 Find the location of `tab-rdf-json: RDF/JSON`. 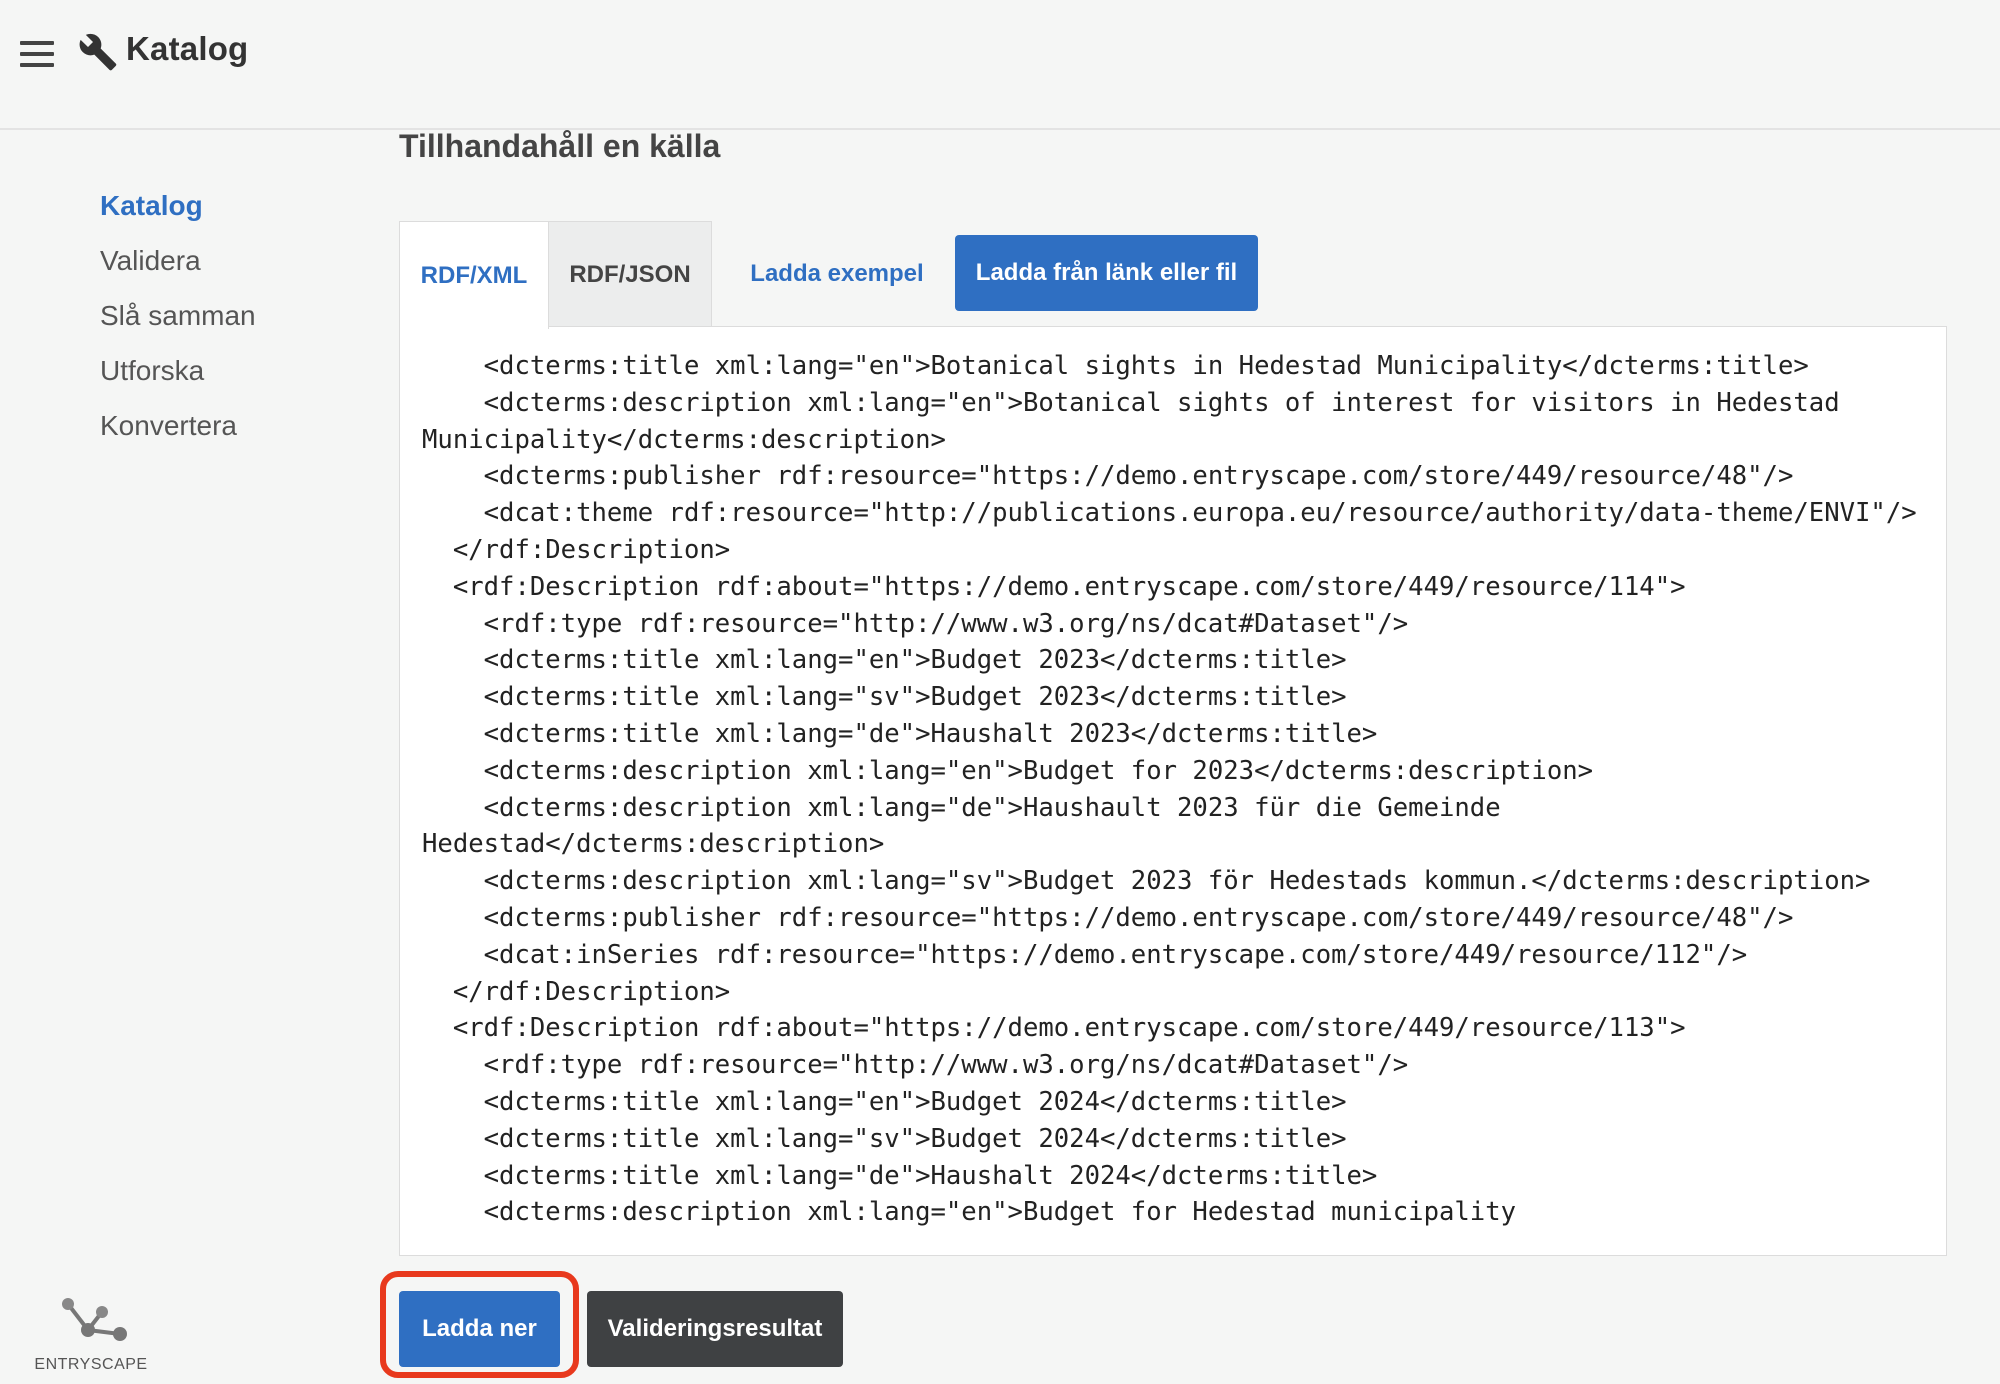

tab-rdf-json: RDF/JSON is located at coordinates (630, 274).